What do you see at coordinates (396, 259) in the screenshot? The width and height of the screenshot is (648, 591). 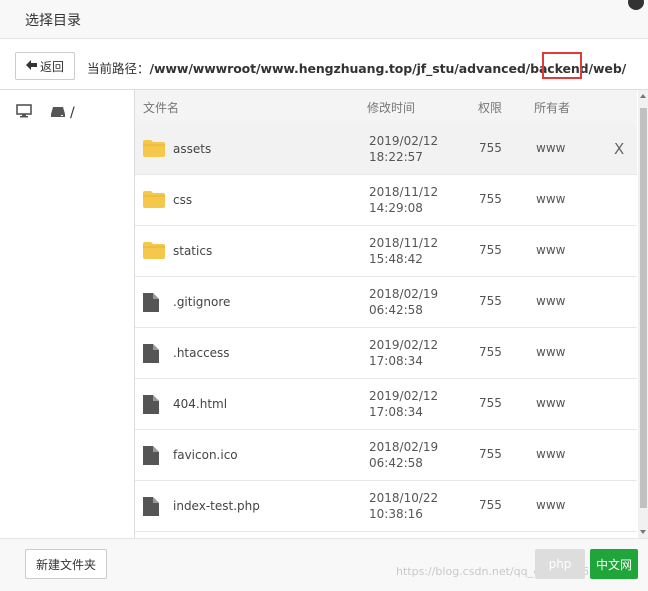 I see `modified-clock: 15:48:42` at bounding box center [396, 259].